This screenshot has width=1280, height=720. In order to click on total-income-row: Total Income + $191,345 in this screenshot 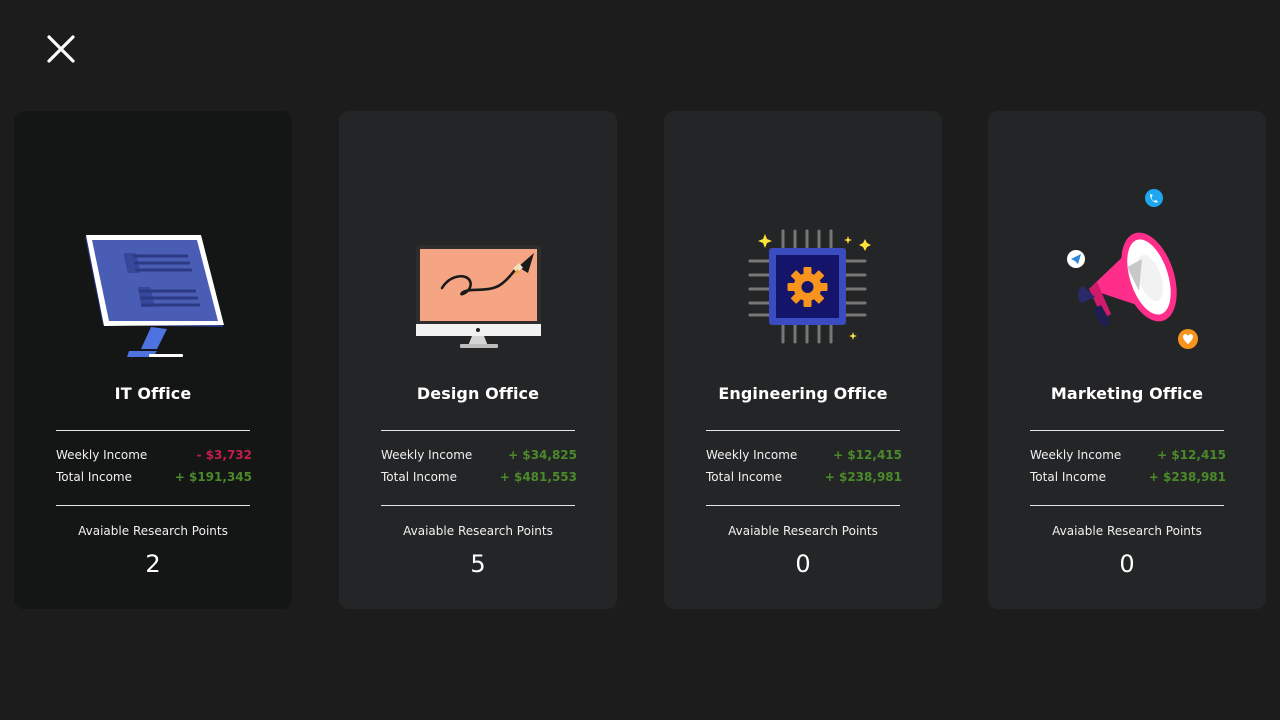, I will do `click(154, 479)`.